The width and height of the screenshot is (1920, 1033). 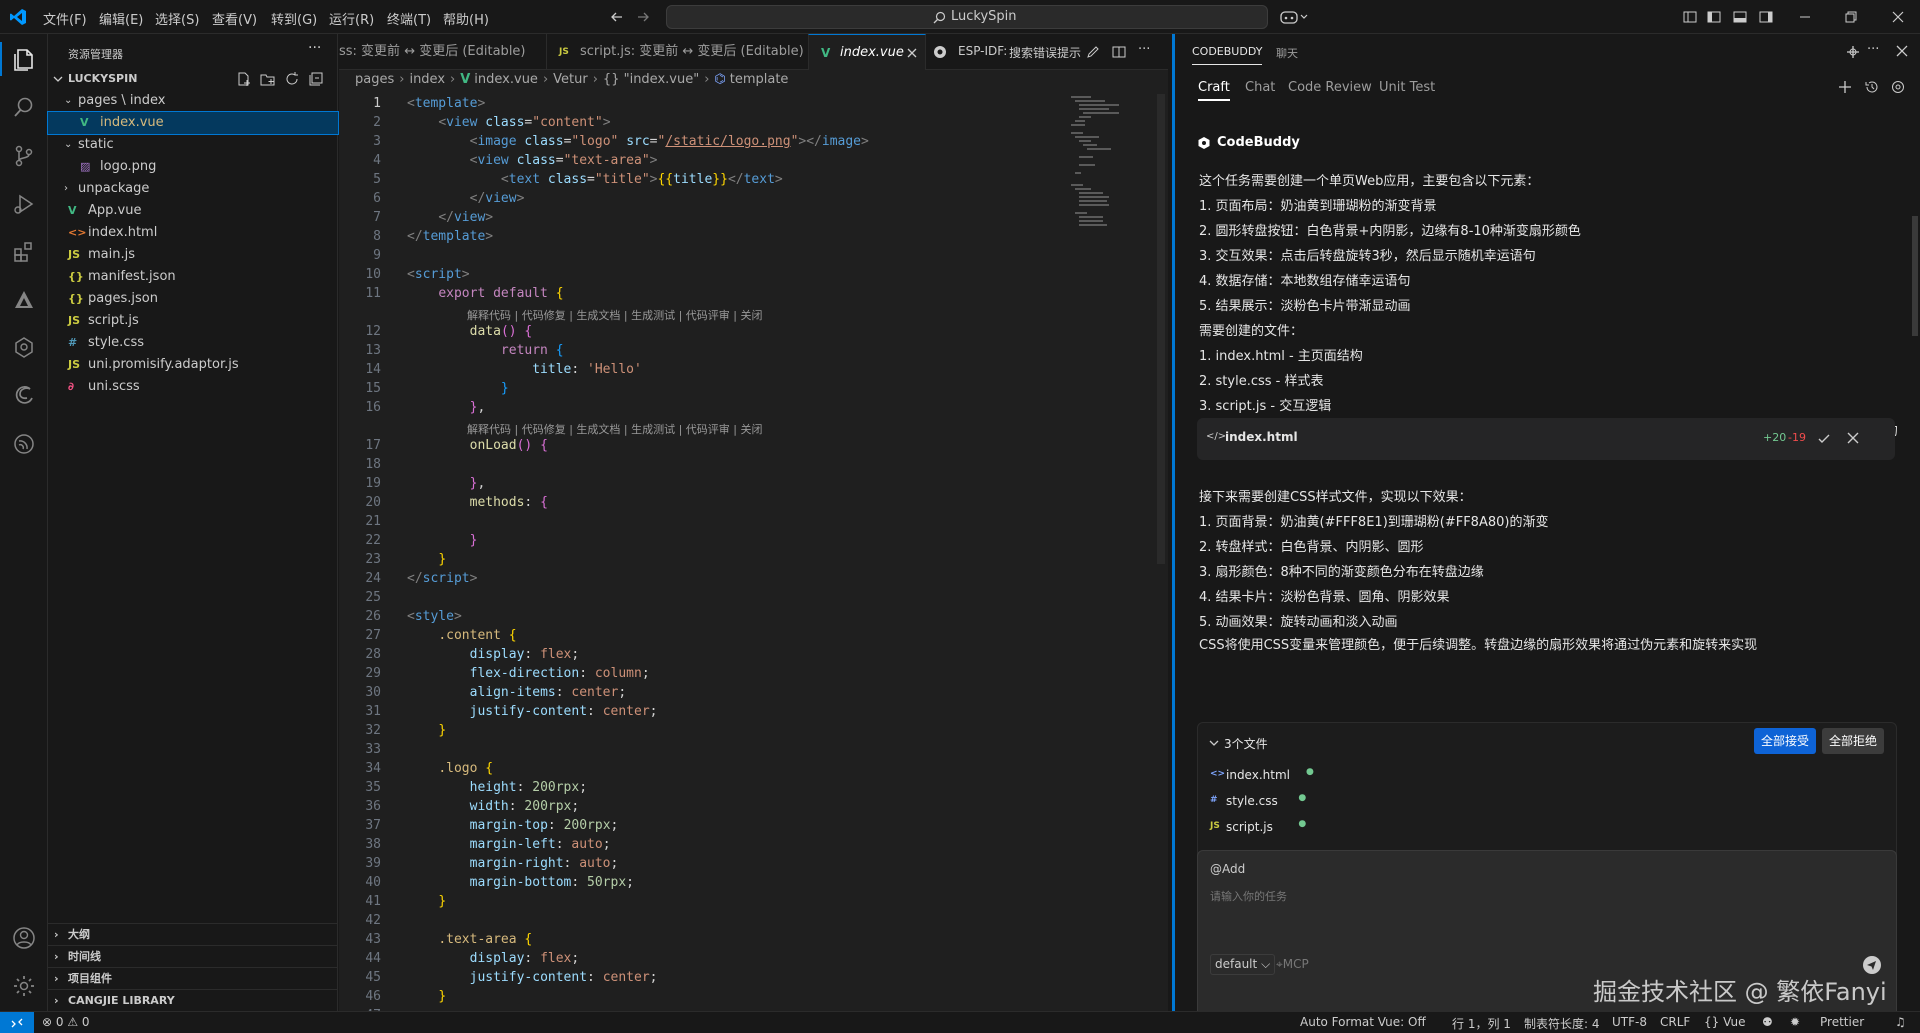 I want to click on editor-scrollbar, so click(x=1161, y=329).